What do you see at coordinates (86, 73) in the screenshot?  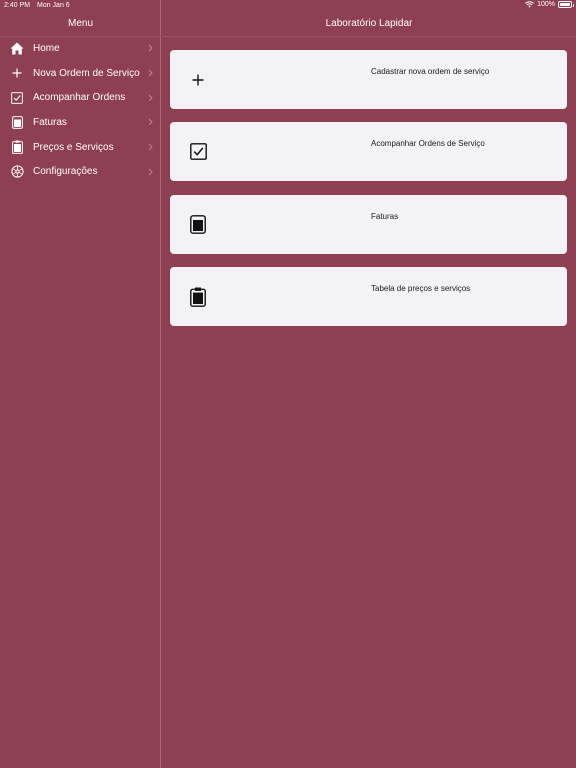 I see `sidebar-item-label: Nova Ordem de Serviço` at bounding box center [86, 73].